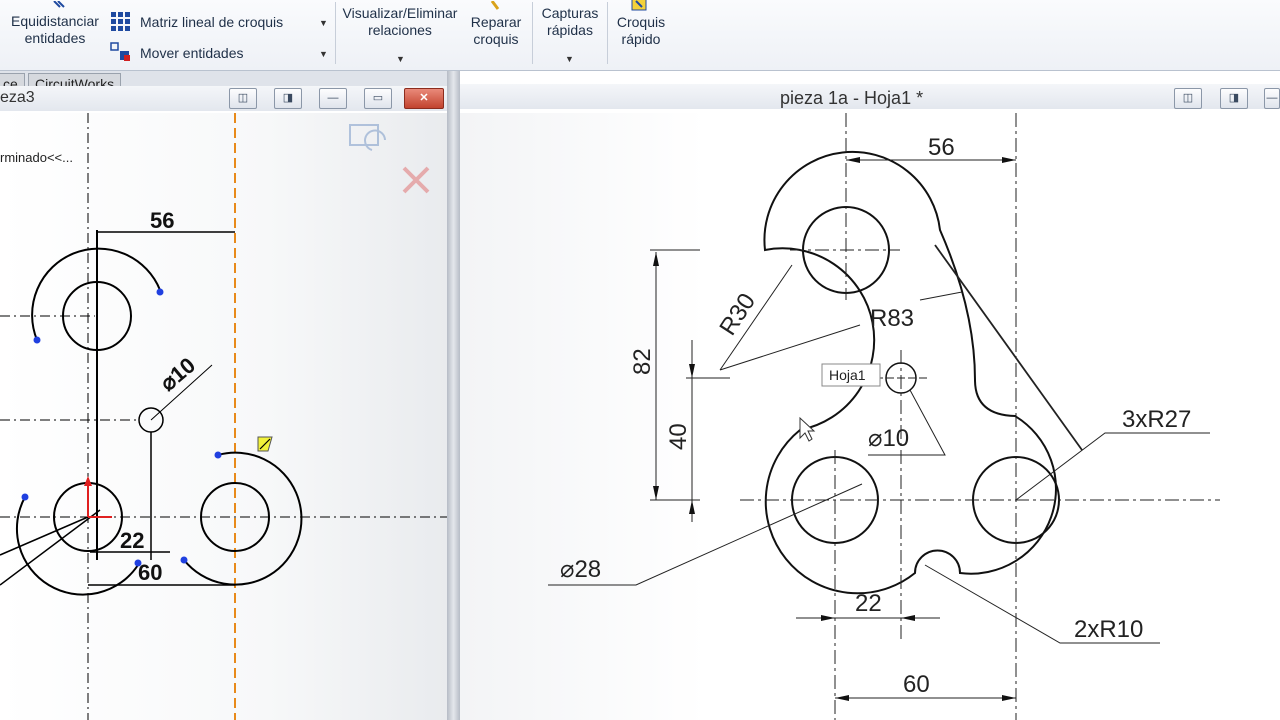 This screenshot has height=720, width=1280. Describe the element at coordinates (641, 39) in the screenshot. I see `rapid-label-2: rápido` at that location.